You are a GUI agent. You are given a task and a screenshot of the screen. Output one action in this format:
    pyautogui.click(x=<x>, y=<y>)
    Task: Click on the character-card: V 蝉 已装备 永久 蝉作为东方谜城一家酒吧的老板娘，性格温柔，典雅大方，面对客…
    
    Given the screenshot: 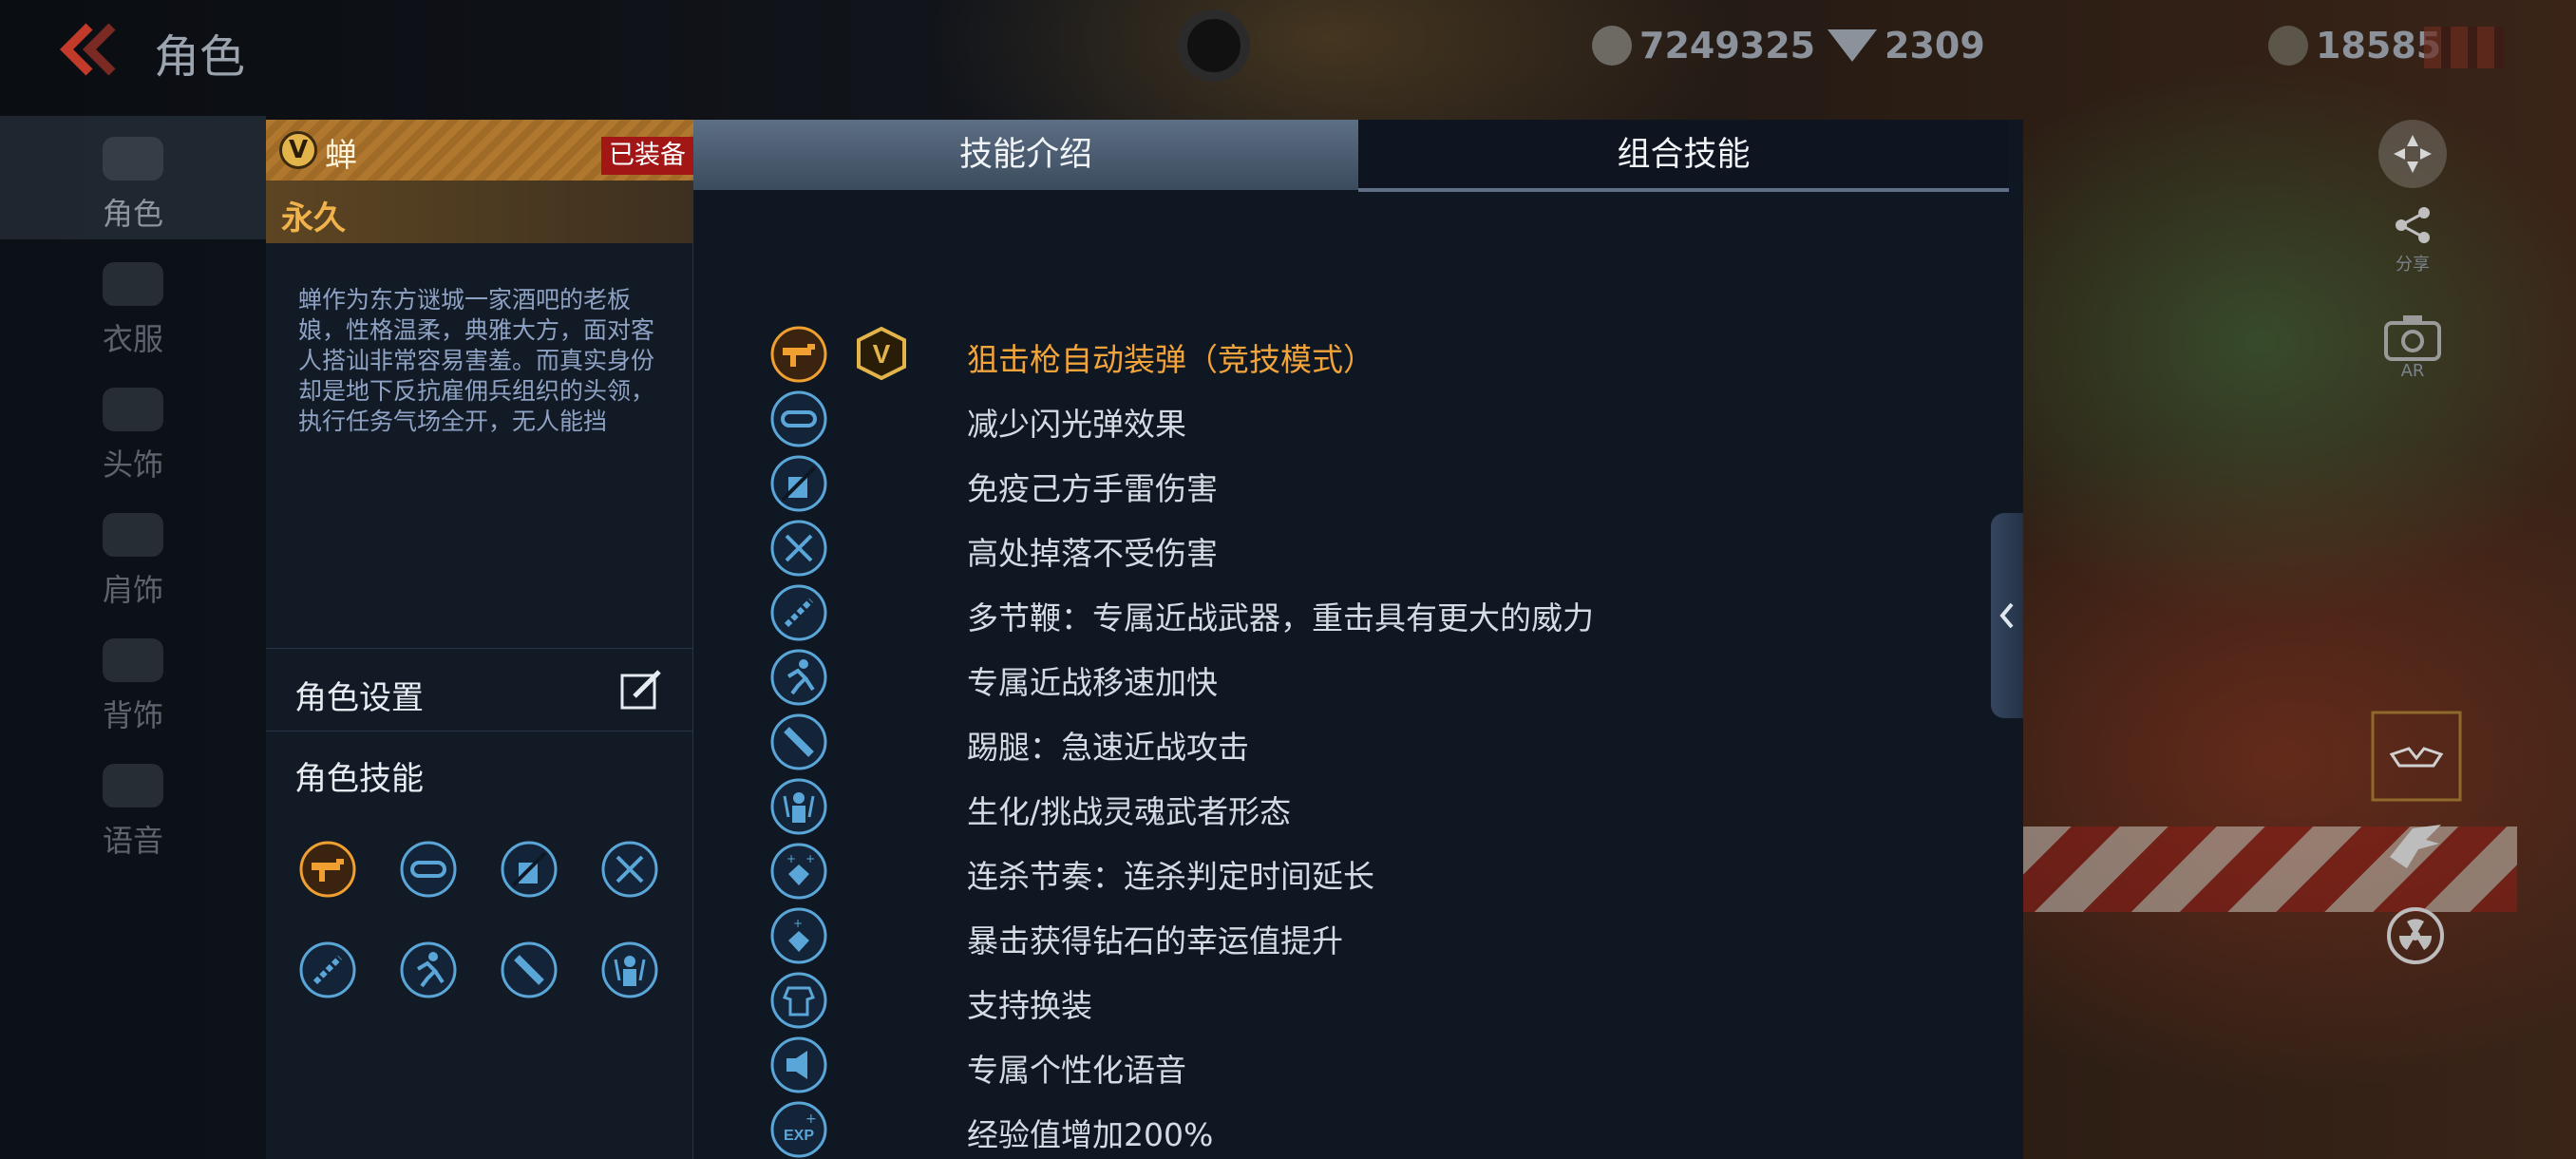 What is the action you would take?
    pyautogui.click(x=479, y=639)
    